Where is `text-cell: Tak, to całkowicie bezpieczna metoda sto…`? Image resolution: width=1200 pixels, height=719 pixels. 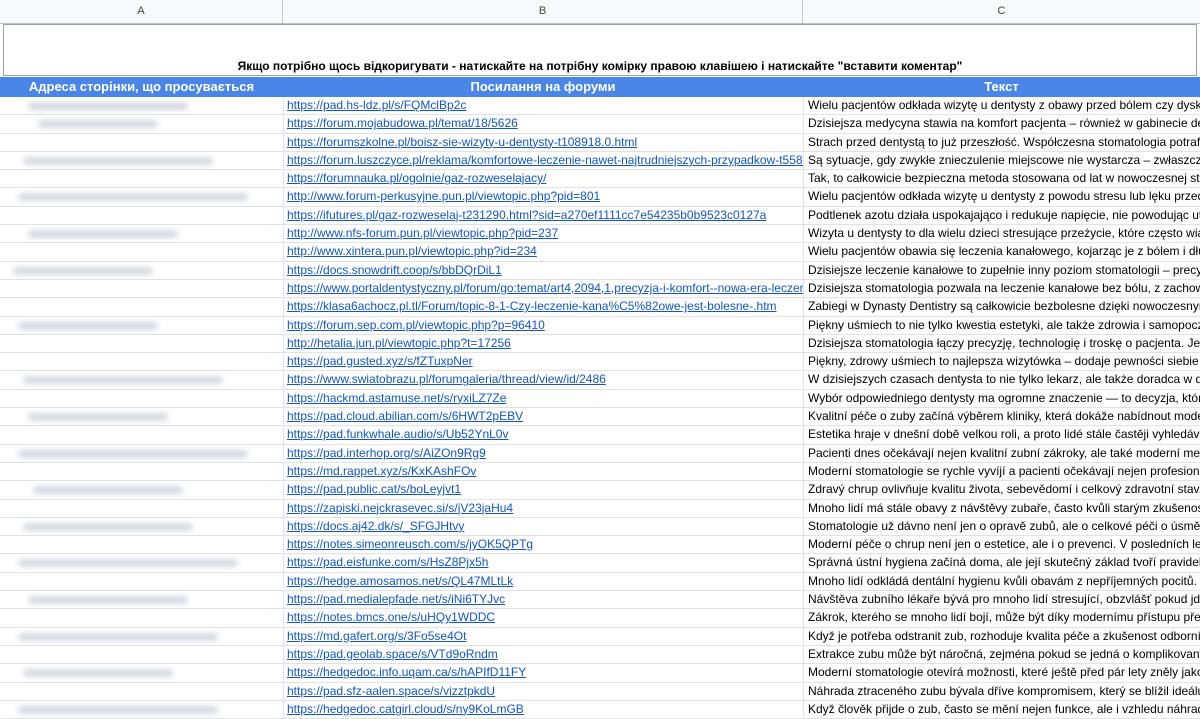 text-cell: Tak, to całkowicie bezpieczna metoda sto… is located at coordinates (1001, 179).